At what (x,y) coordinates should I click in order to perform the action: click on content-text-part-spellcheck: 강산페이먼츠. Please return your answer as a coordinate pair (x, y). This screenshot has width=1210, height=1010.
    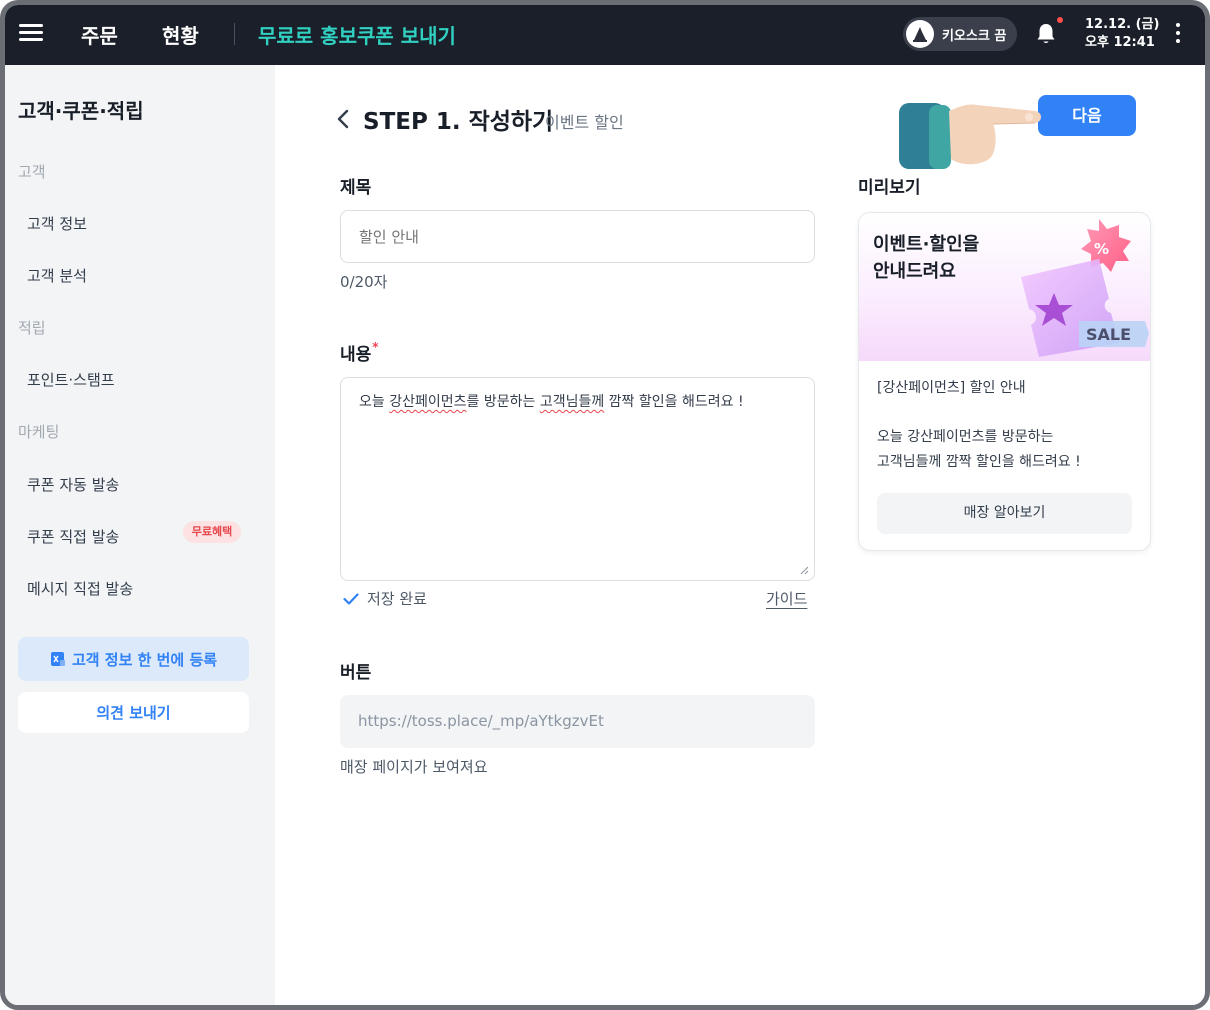
    Looking at the image, I should click on (428, 402).